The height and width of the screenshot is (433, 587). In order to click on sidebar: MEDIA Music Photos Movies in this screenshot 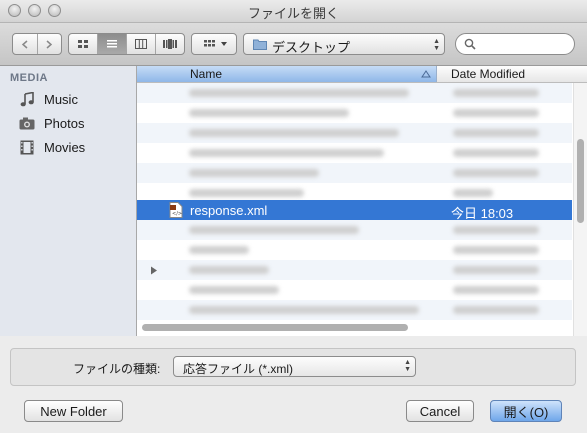, I will do `click(68, 201)`.